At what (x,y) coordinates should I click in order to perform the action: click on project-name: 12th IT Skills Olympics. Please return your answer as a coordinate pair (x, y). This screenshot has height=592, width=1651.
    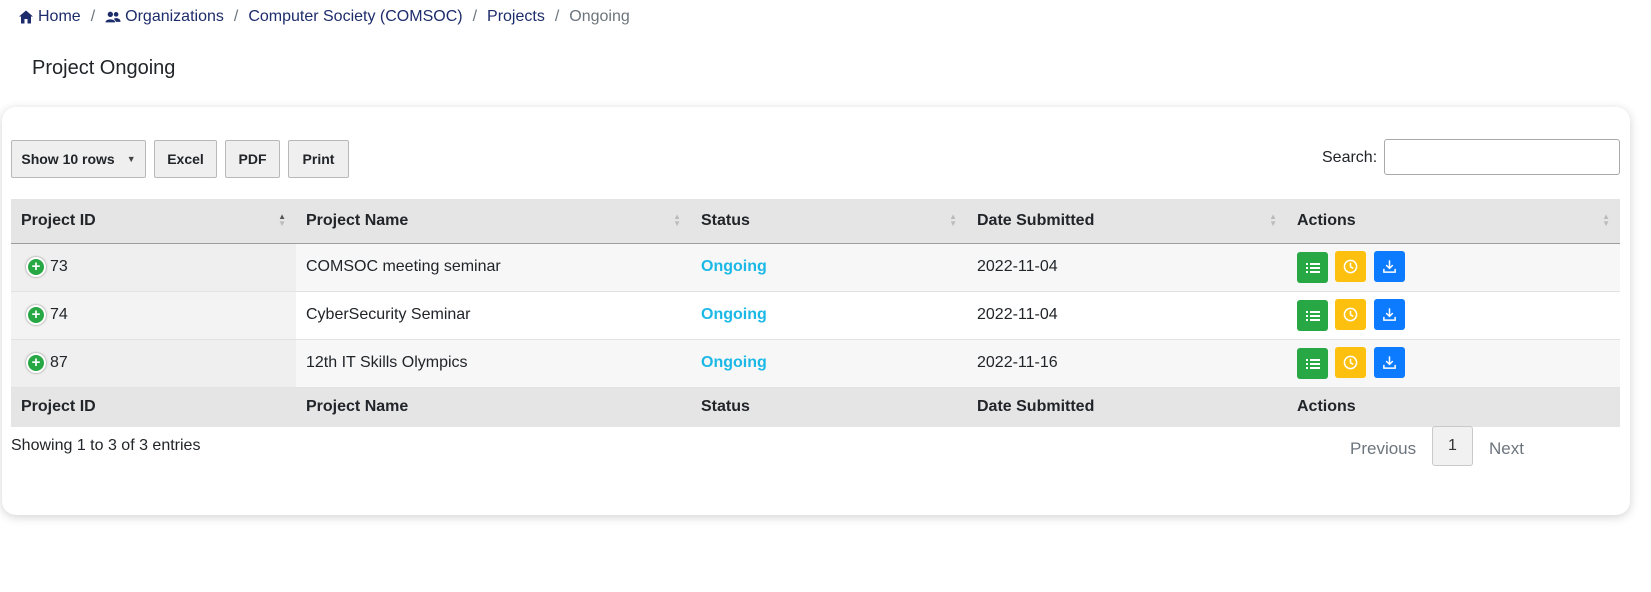
    Looking at the image, I should click on (493, 363).